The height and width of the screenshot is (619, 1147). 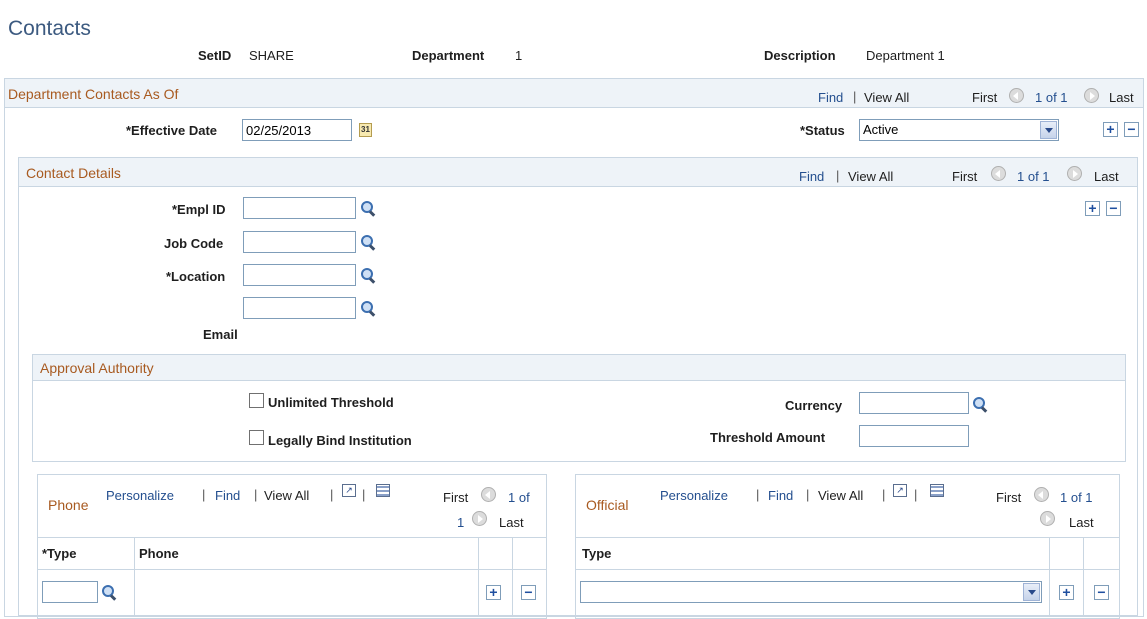 I want to click on phone-type-input, so click(x=70, y=592).